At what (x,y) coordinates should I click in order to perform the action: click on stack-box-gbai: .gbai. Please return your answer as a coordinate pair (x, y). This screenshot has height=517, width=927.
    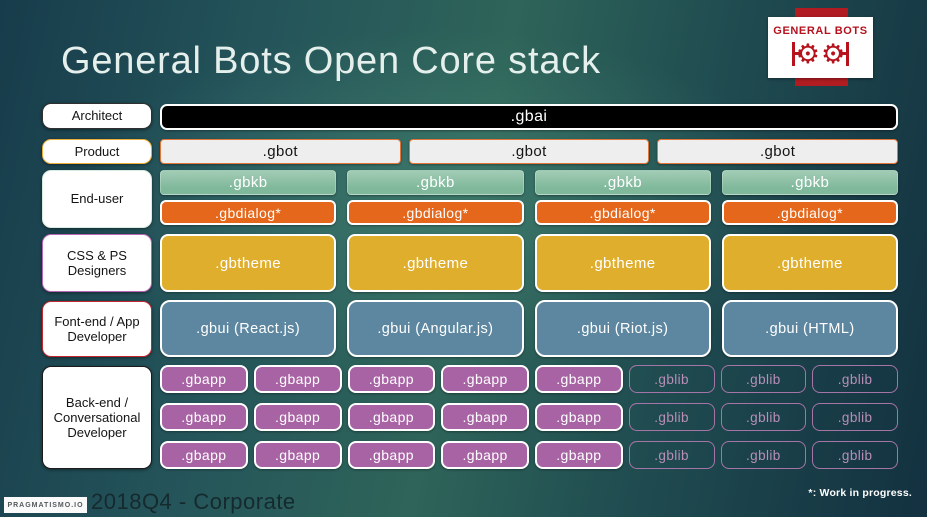
    Looking at the image, I should click on (529, 117).